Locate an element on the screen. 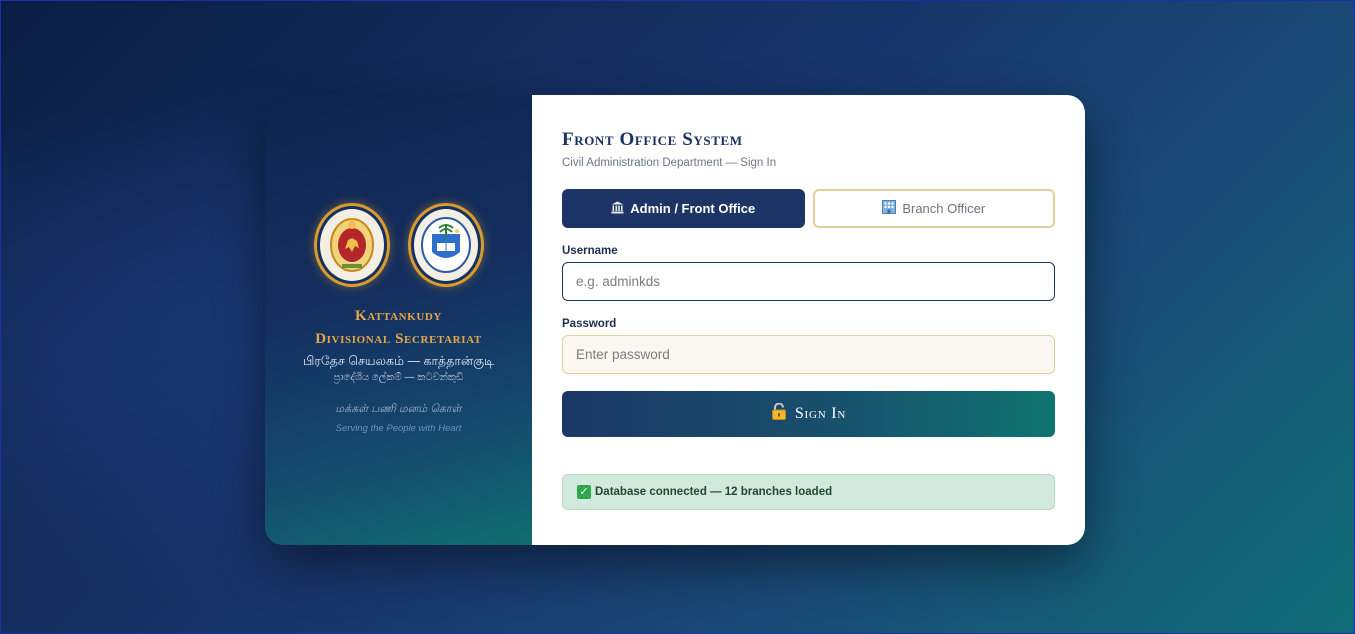 The image size is (1355, 634). org-name-line1: Kattankudy is located at coordinates (398, 316).